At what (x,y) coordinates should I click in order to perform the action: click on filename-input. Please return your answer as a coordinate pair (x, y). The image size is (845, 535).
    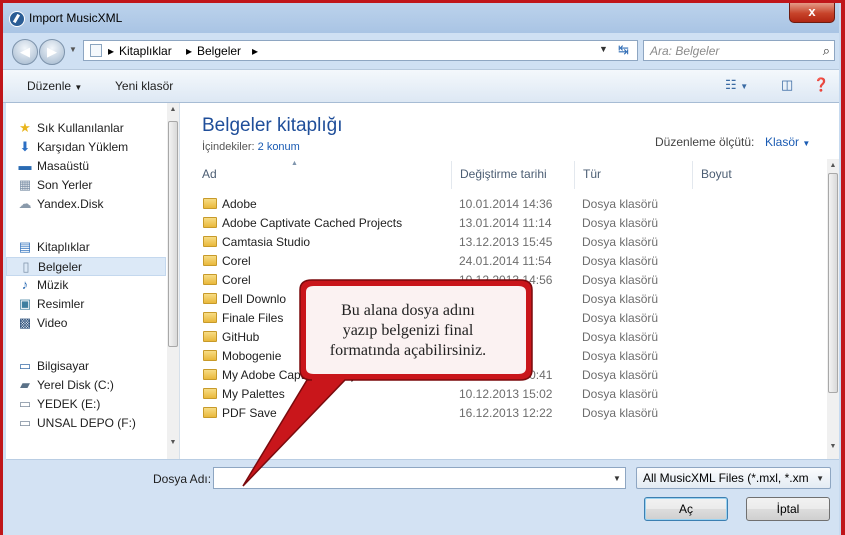
    Looking at the image, I should click on (419, 478).